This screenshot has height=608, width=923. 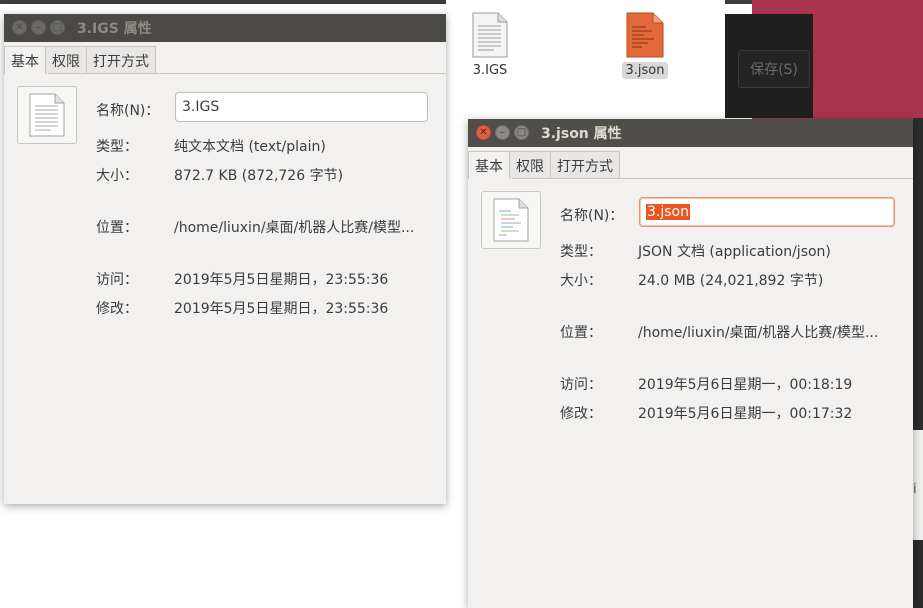 What do you see at coordinates (745, 385) in the screenshot?
I see `accessed-value: 2019年5月6日星期一，00:18:19` at bounding box center [745, 385].